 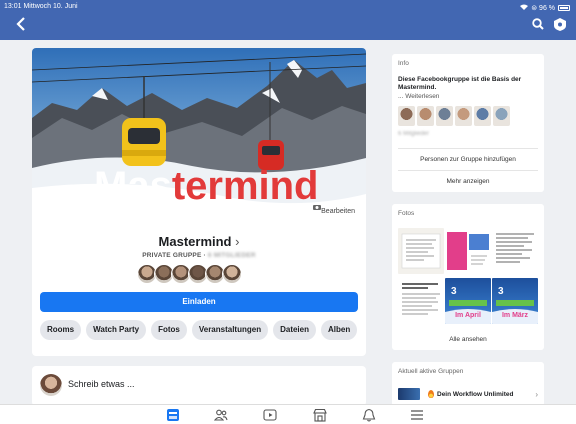 I want to click on marketplace-icon, so click(x=320, y=415).